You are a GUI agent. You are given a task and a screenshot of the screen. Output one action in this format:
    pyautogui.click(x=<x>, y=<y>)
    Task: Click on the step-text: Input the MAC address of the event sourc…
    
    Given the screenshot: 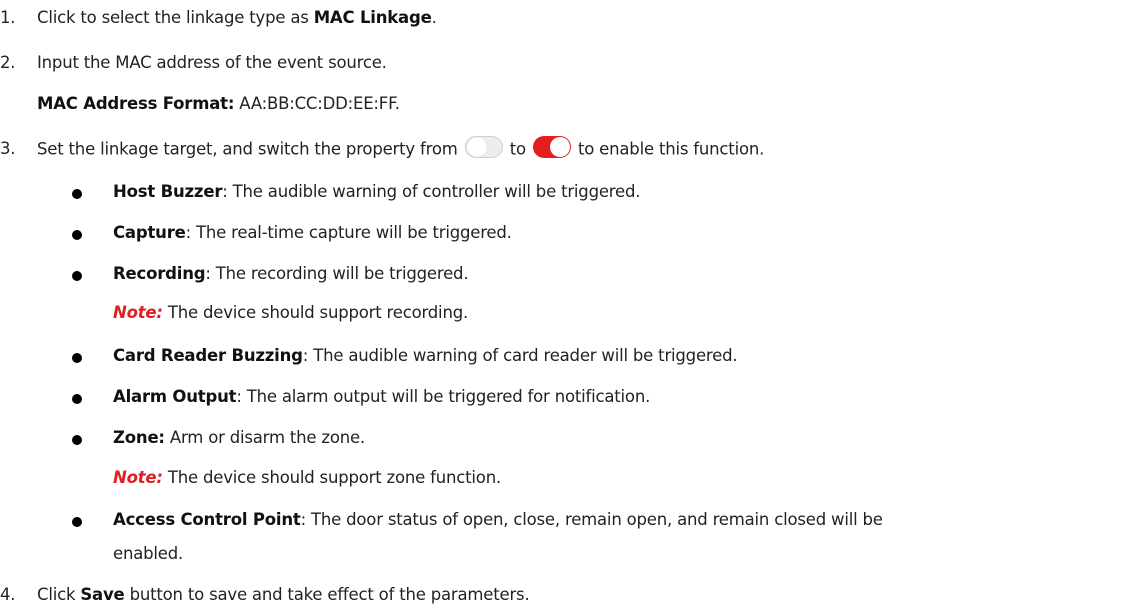 What is the action you would take?
    pyautogui.click(x=212, y=62)
    